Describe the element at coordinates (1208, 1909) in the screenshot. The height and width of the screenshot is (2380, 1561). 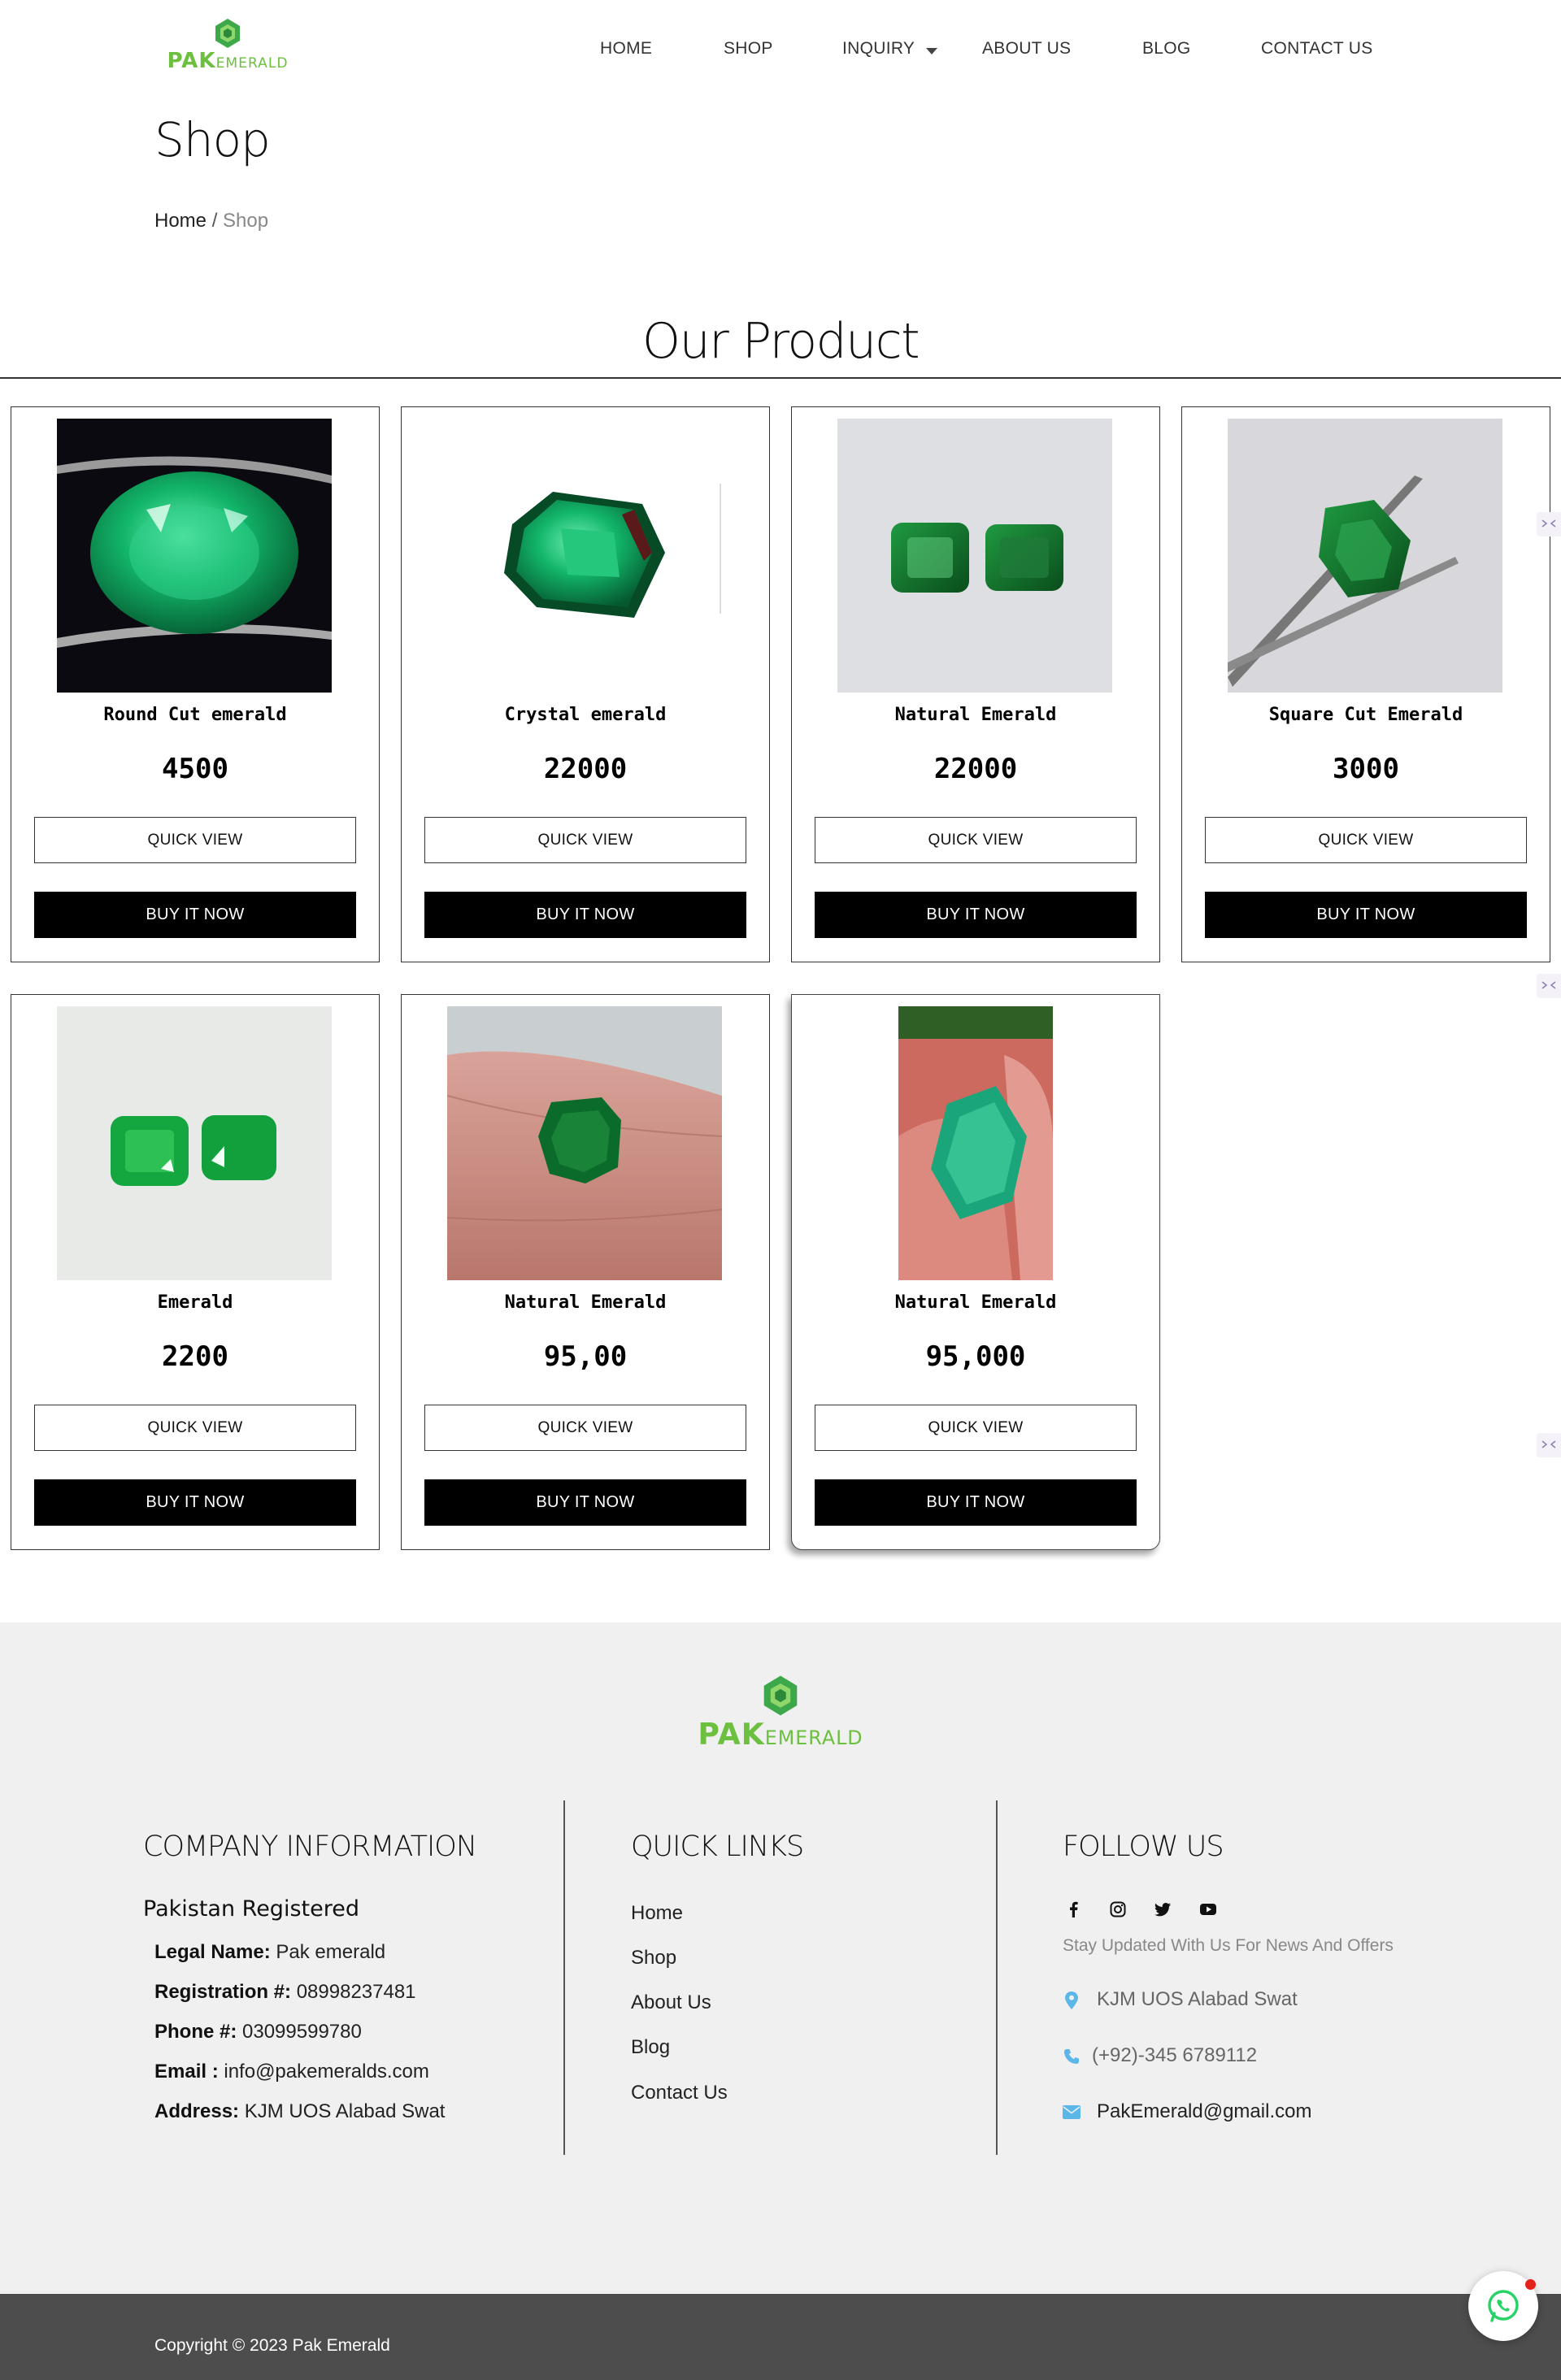
I see `youtube-icon` at that location.